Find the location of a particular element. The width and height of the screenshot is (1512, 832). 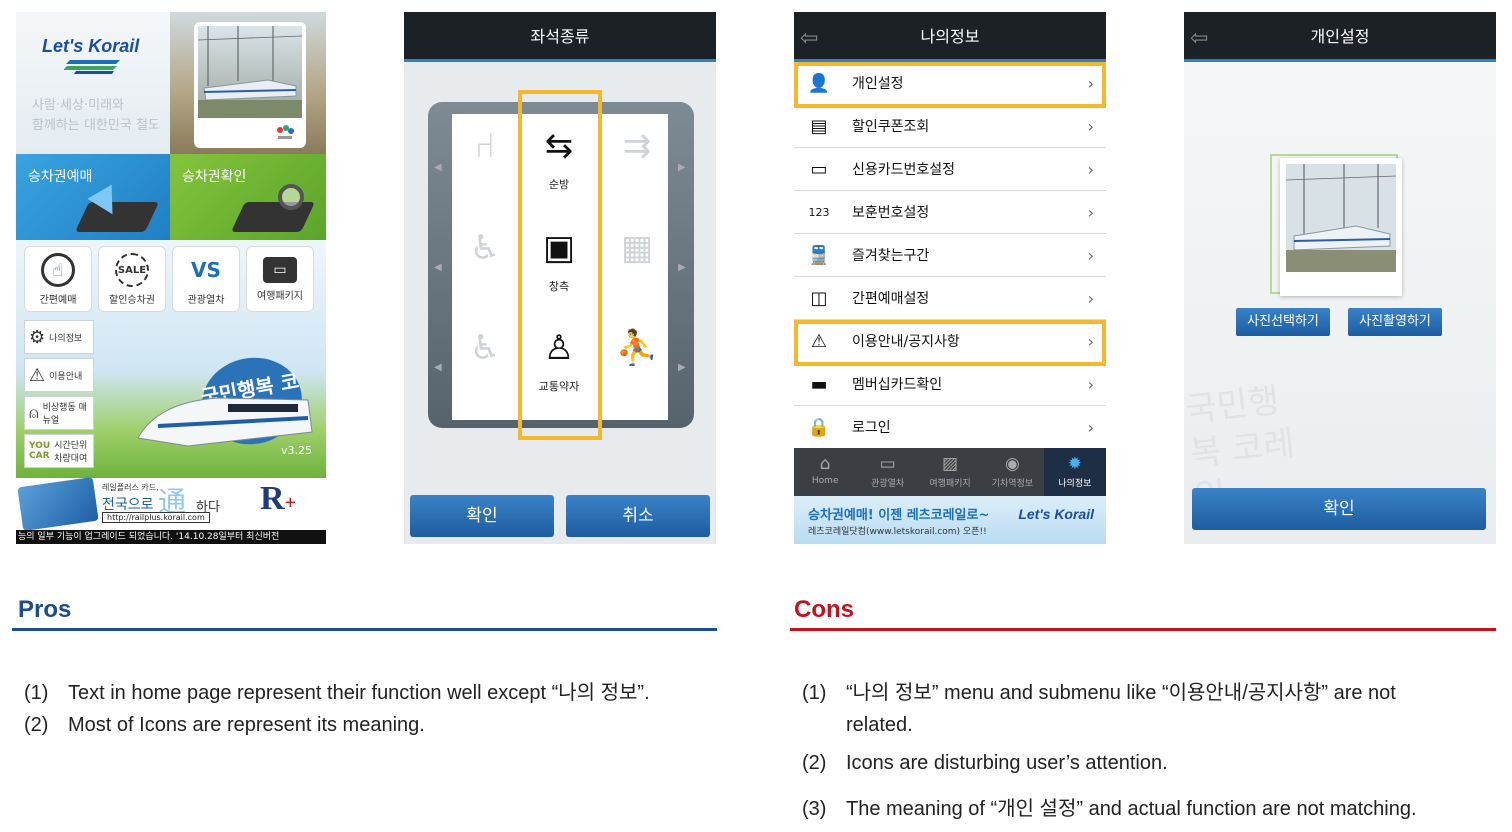

seat-icon: ⑁ is located at coordinates (485, 146).